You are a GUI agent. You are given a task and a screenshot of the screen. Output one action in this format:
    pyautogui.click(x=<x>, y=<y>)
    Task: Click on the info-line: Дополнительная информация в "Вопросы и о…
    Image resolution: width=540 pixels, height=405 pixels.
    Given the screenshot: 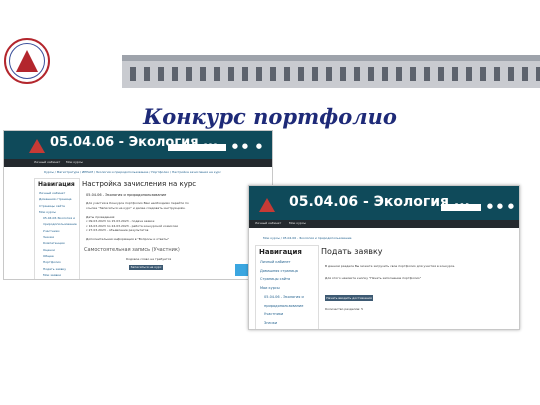 What is the action you would take?
    pyautogui.click(x=127, y=239)
    